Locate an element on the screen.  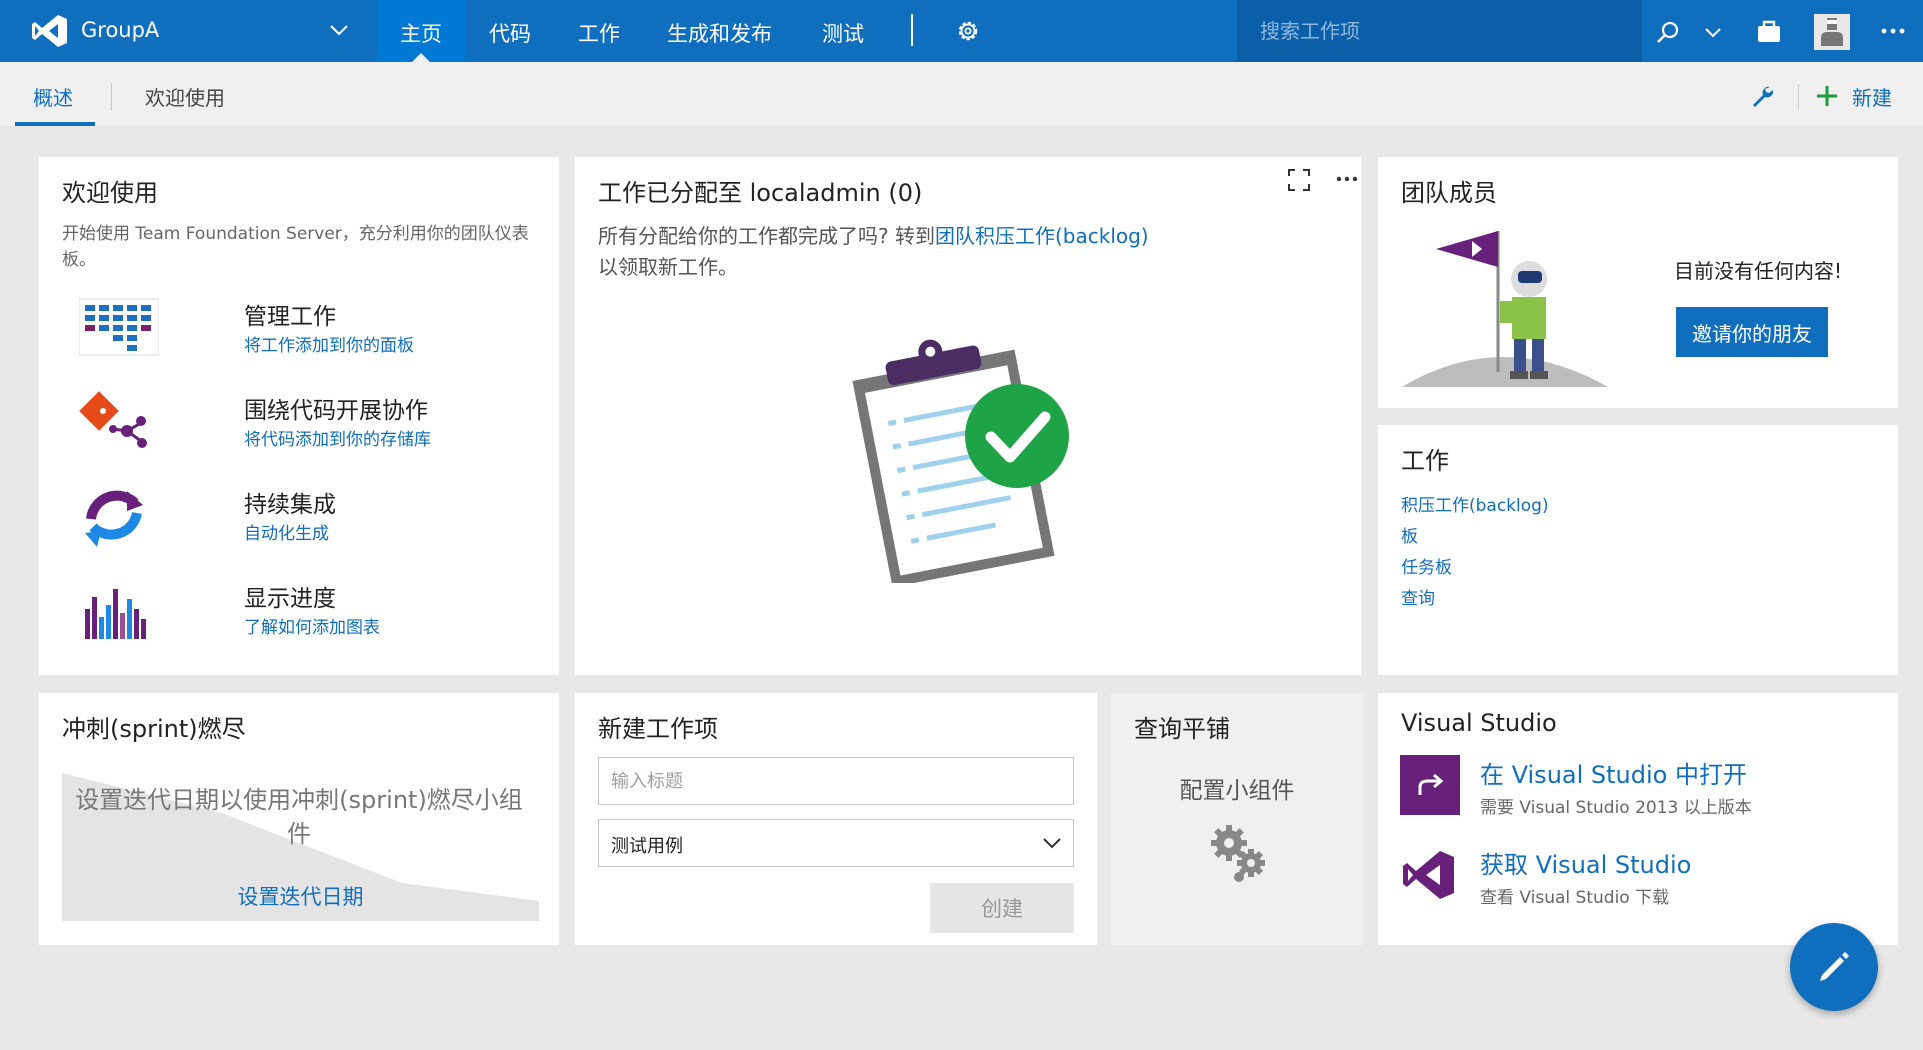
sync-icon is located at coordinates (114, 518).